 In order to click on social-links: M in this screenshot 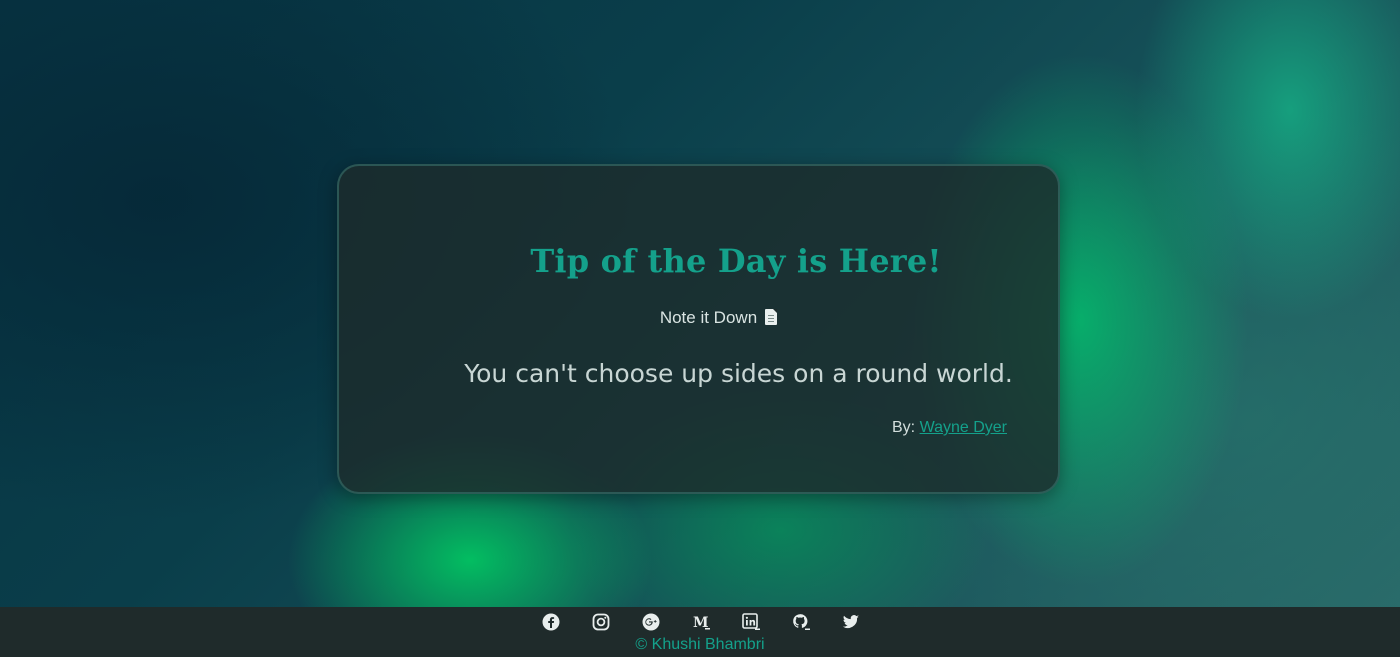, I will do `click(715, 622)`.